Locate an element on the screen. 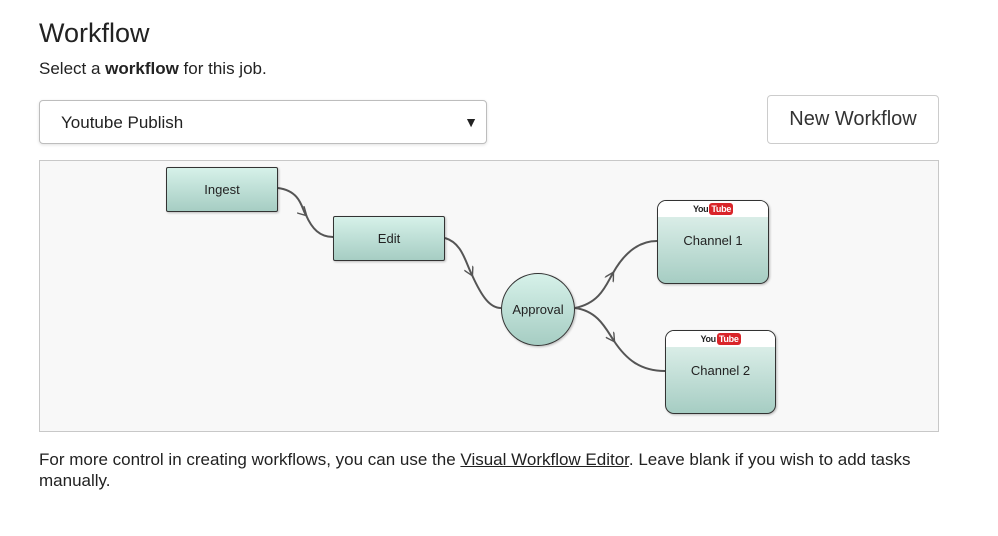 The width and height of the screenshot is (998, 536). connector-approval-channel2-tail is located at coordinates (639, 356).